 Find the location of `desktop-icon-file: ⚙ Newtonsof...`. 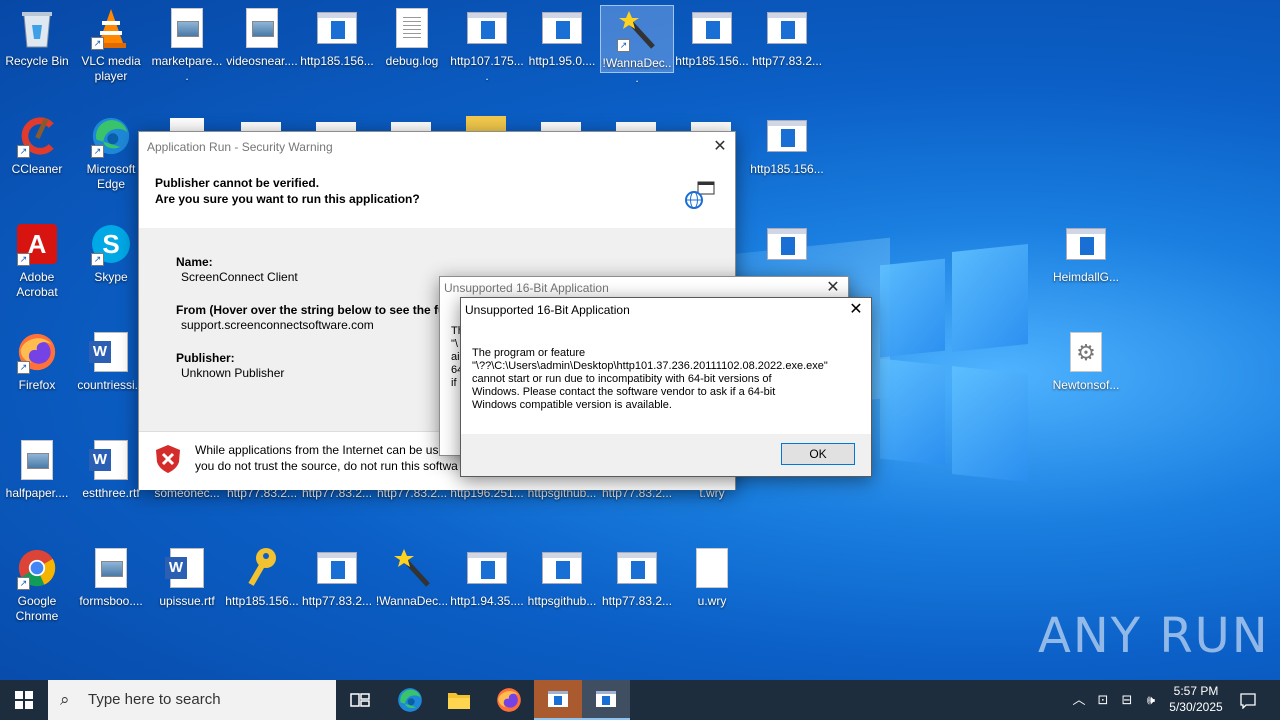

desktop-icon-file: ⚙ Newtonsof... is located at coordinates (1086, 358).